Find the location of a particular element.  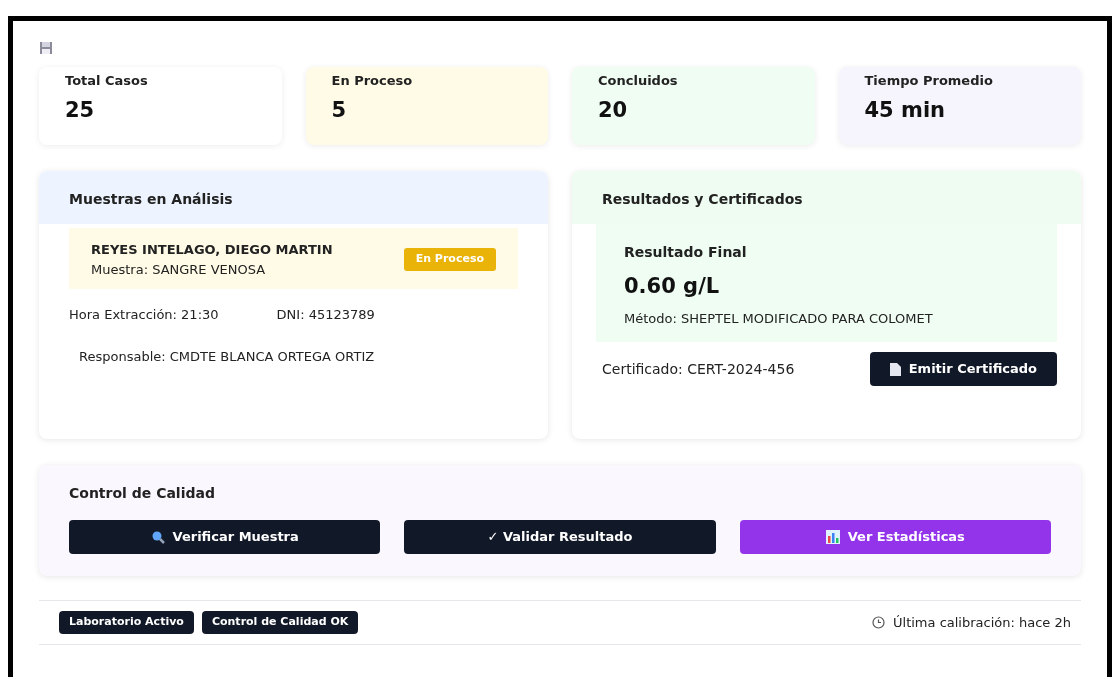

patient-name: REYES INTELAGO, DIEGO MARTIN is located at coordinates (212, 249).